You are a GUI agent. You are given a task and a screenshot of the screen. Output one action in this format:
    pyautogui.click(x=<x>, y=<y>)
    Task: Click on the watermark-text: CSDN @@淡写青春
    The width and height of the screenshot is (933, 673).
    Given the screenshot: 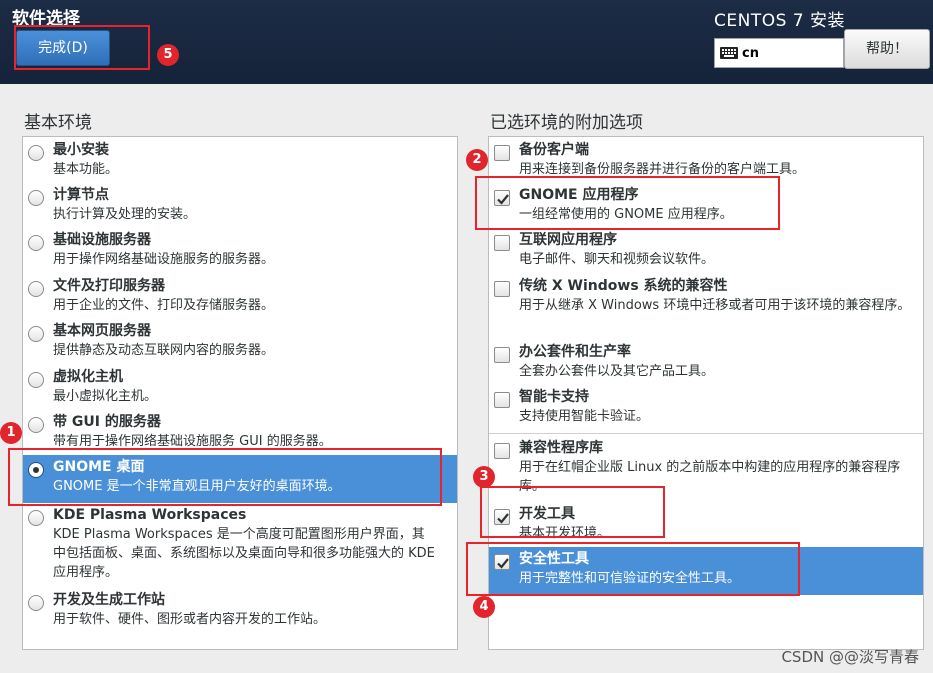 What is the action you would take?
    pyautogui.click(x=850, y=657)
    